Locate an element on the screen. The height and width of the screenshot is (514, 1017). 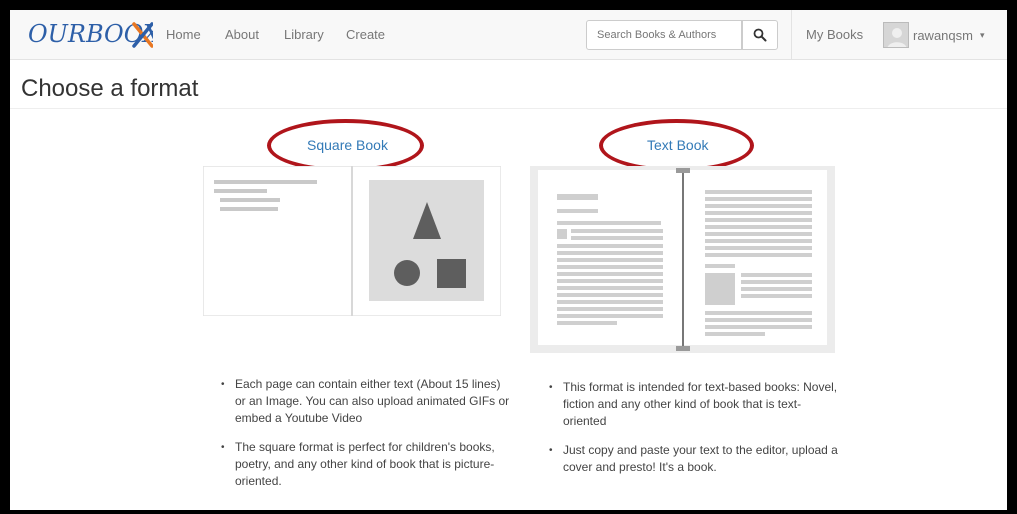
nav-home-link: Home is located at coordinates (183, 34).